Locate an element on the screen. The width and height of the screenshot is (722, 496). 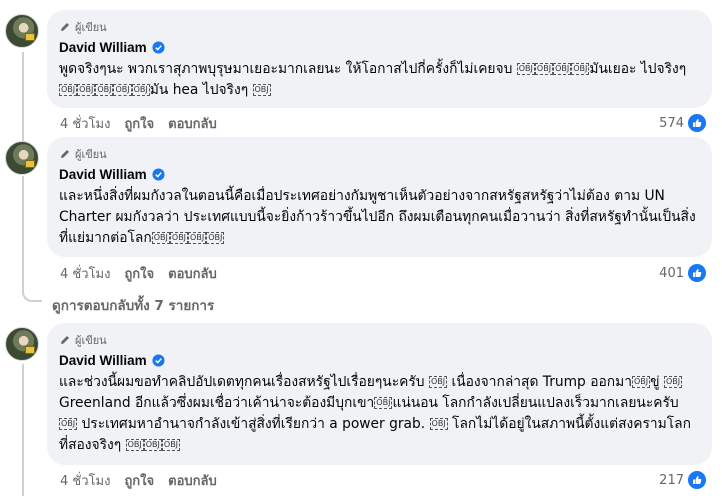
reaction-count: 401 is located at coordinates (682, 273).